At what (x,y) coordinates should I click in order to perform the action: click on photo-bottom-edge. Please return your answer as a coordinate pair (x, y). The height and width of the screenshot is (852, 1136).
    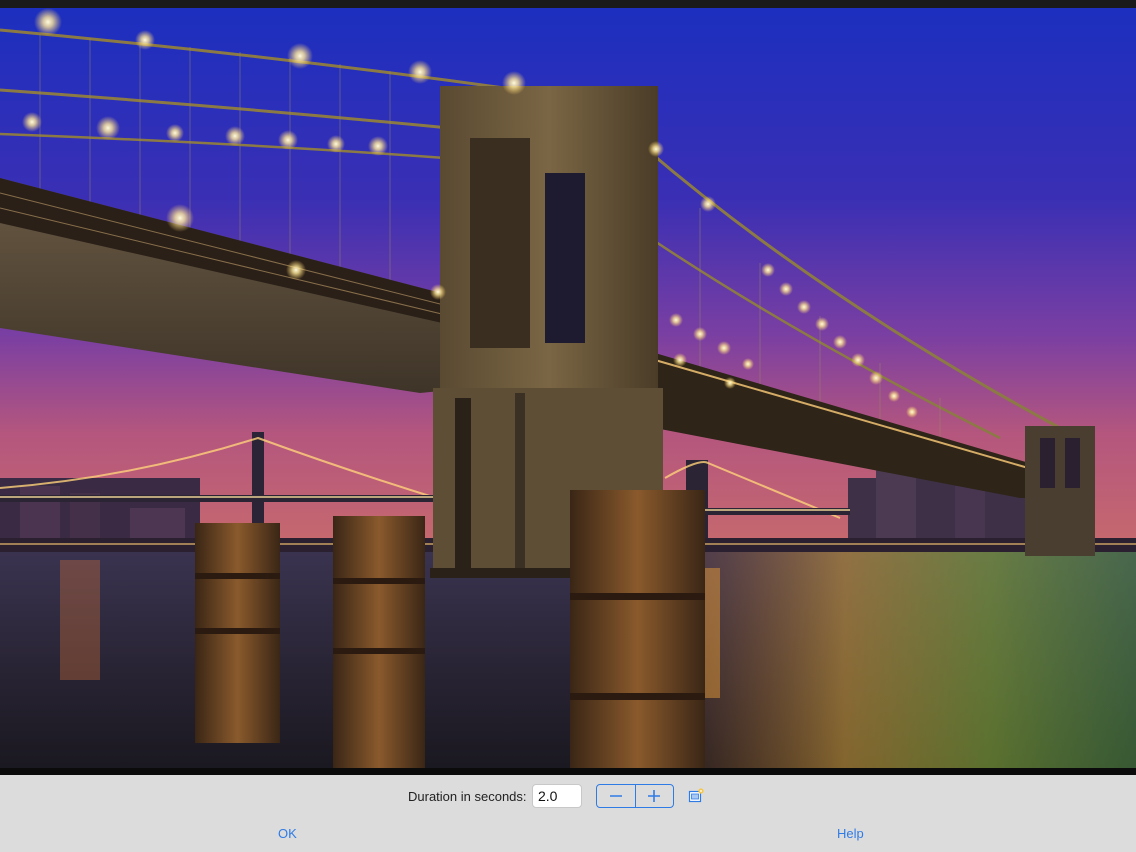
    Looking at the image, I should click on (568, 771).